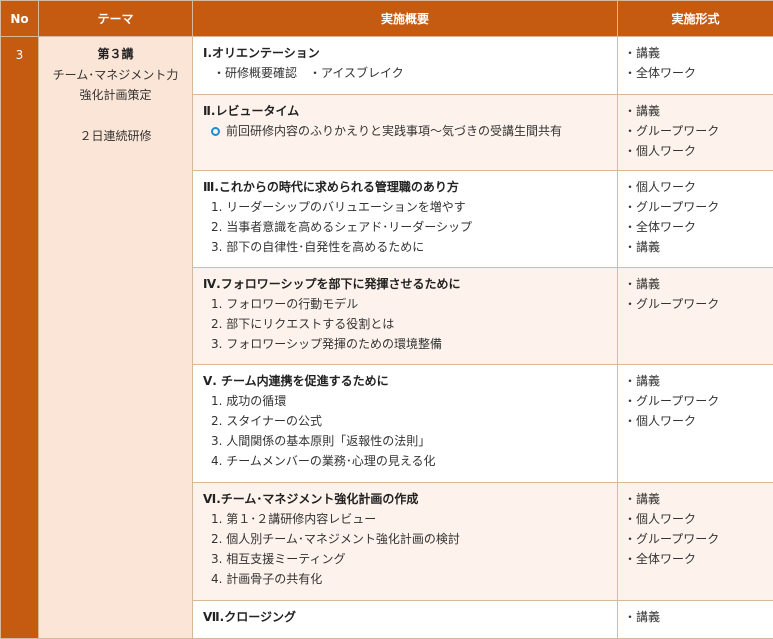 This screenshot has height=639, width=773. I want to click on theme-line-2: チーム･マネジメント力, so click(115, 74).